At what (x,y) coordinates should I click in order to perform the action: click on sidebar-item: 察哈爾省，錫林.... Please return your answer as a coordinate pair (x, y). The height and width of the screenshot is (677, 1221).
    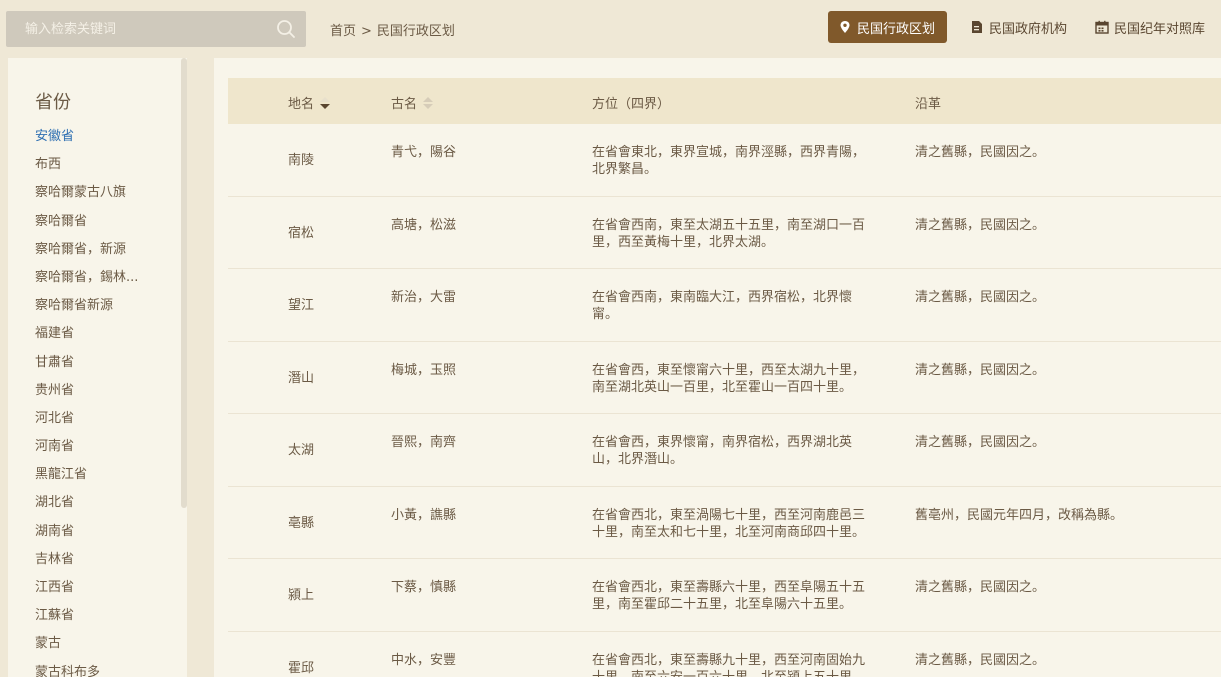
    Looking at the image, I should click on (105, 283).